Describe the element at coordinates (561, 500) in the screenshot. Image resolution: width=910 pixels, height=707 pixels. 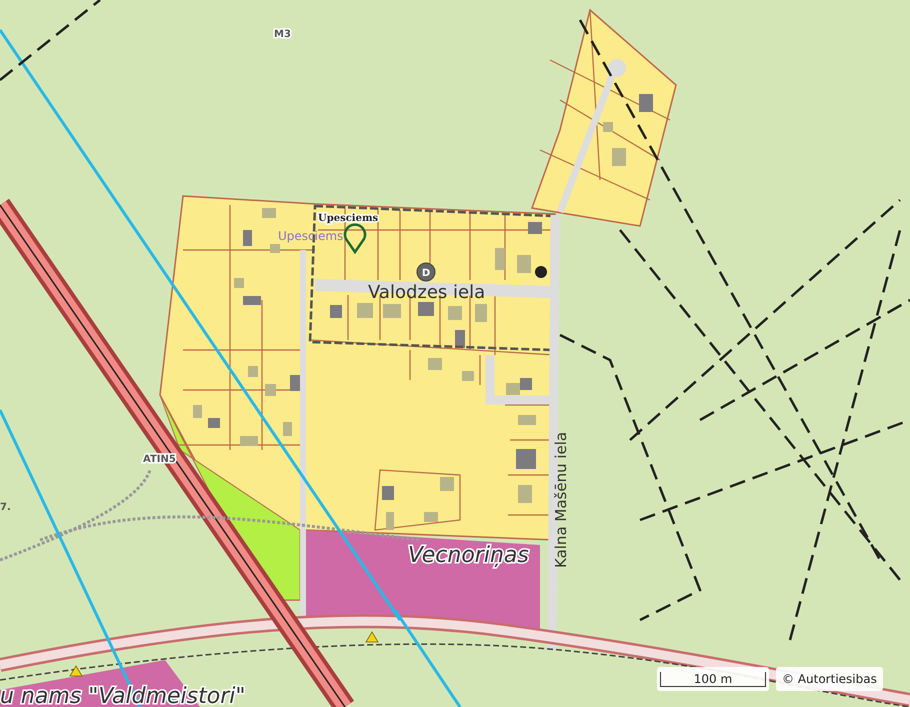
I see `map-label: Kalna Mašēnu iela` at that location.